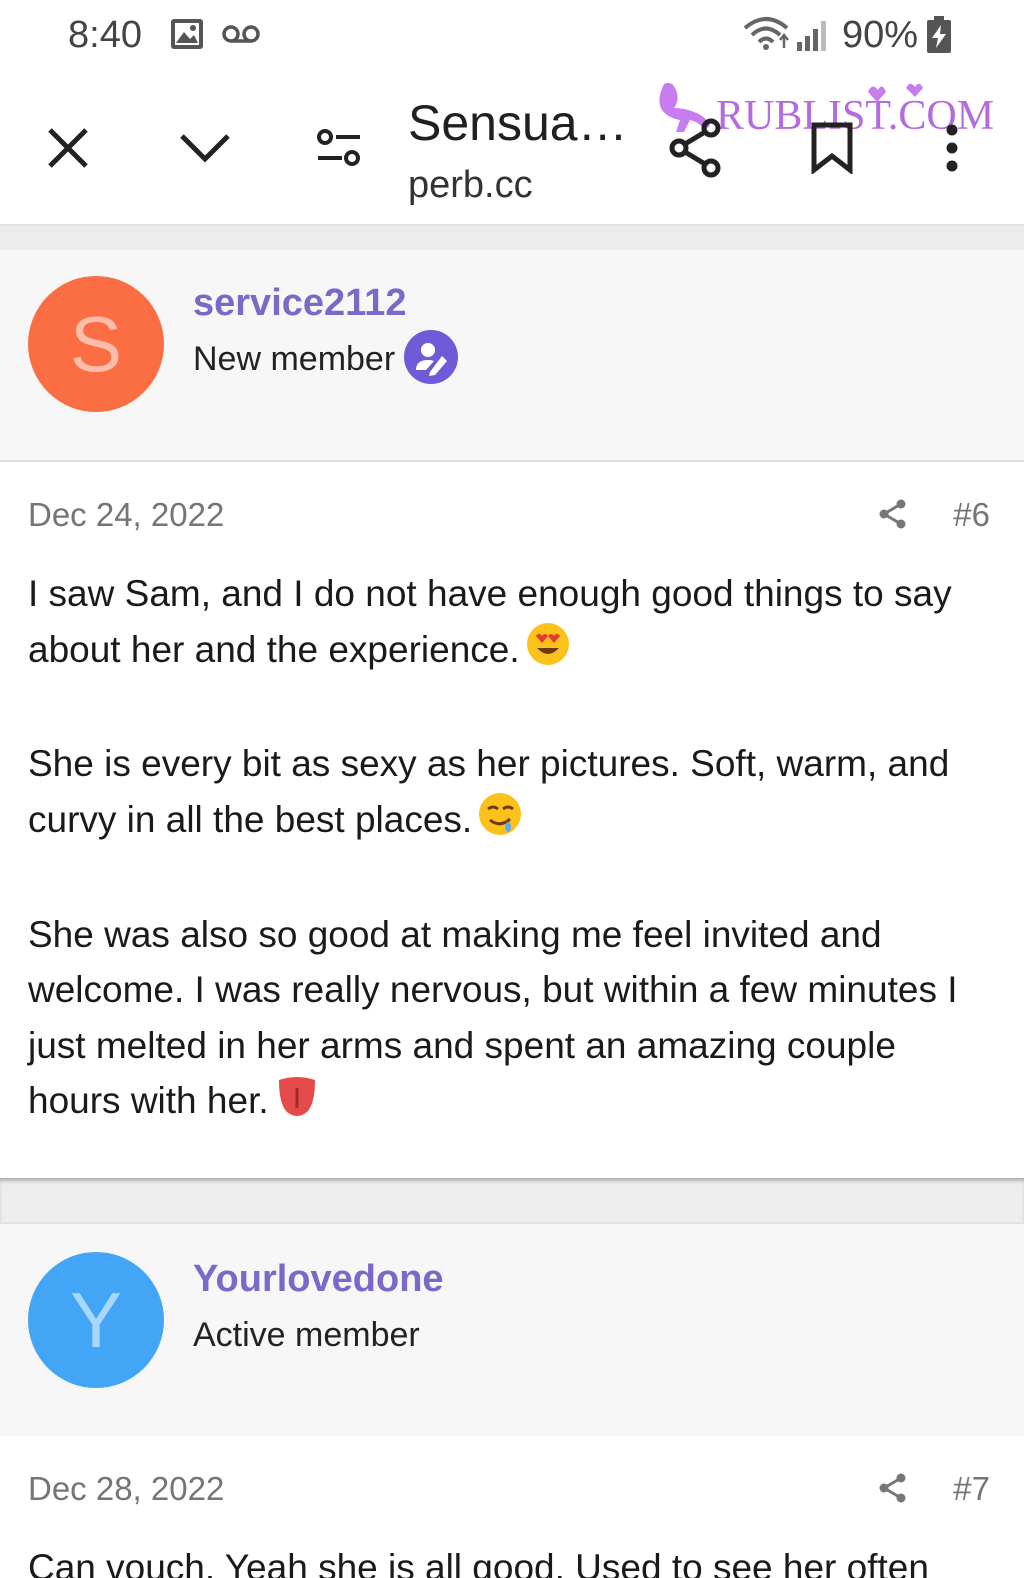  I want to click on edit-badge-icon, so click(431, 357).